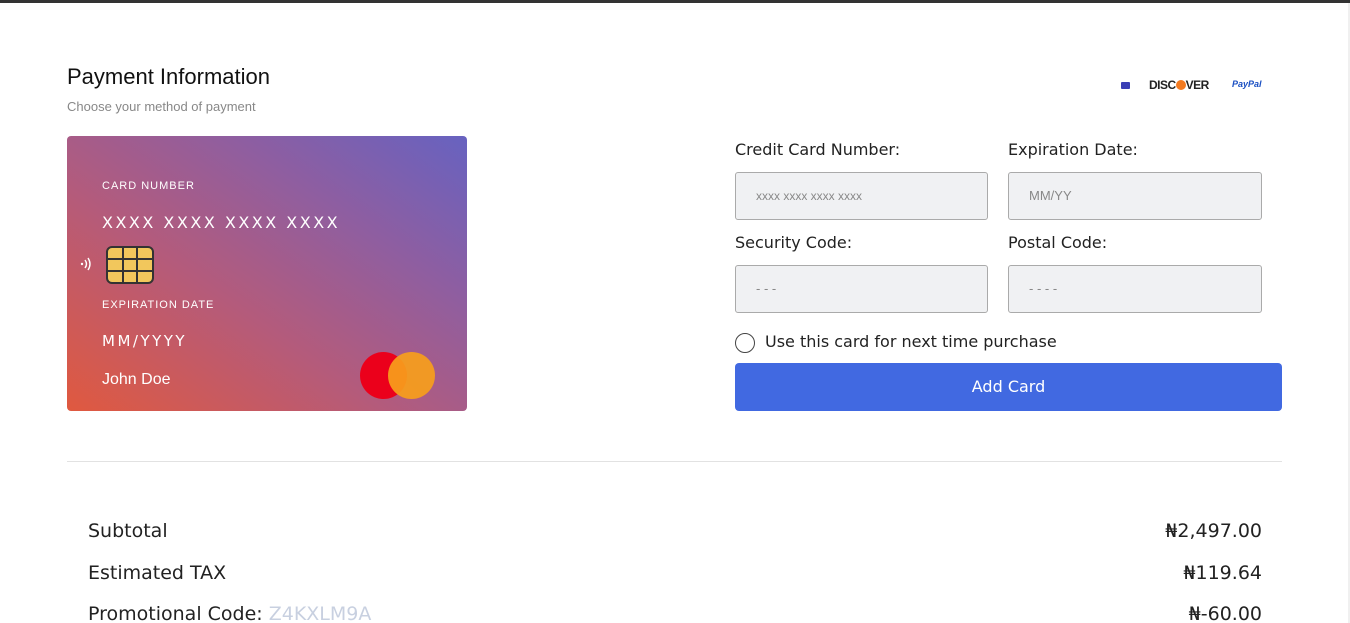  Describe the element at coordinates (1247, 84) in the screenshot. I see `paypal-icon: PayPal` at that location.